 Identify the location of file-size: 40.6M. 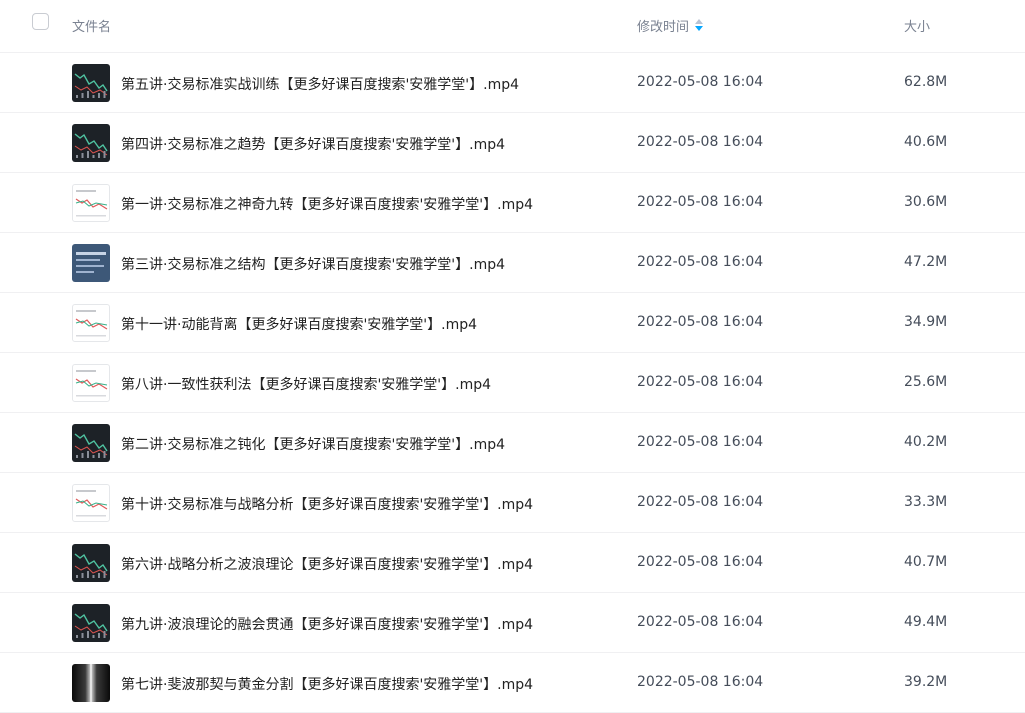
(926, 142).